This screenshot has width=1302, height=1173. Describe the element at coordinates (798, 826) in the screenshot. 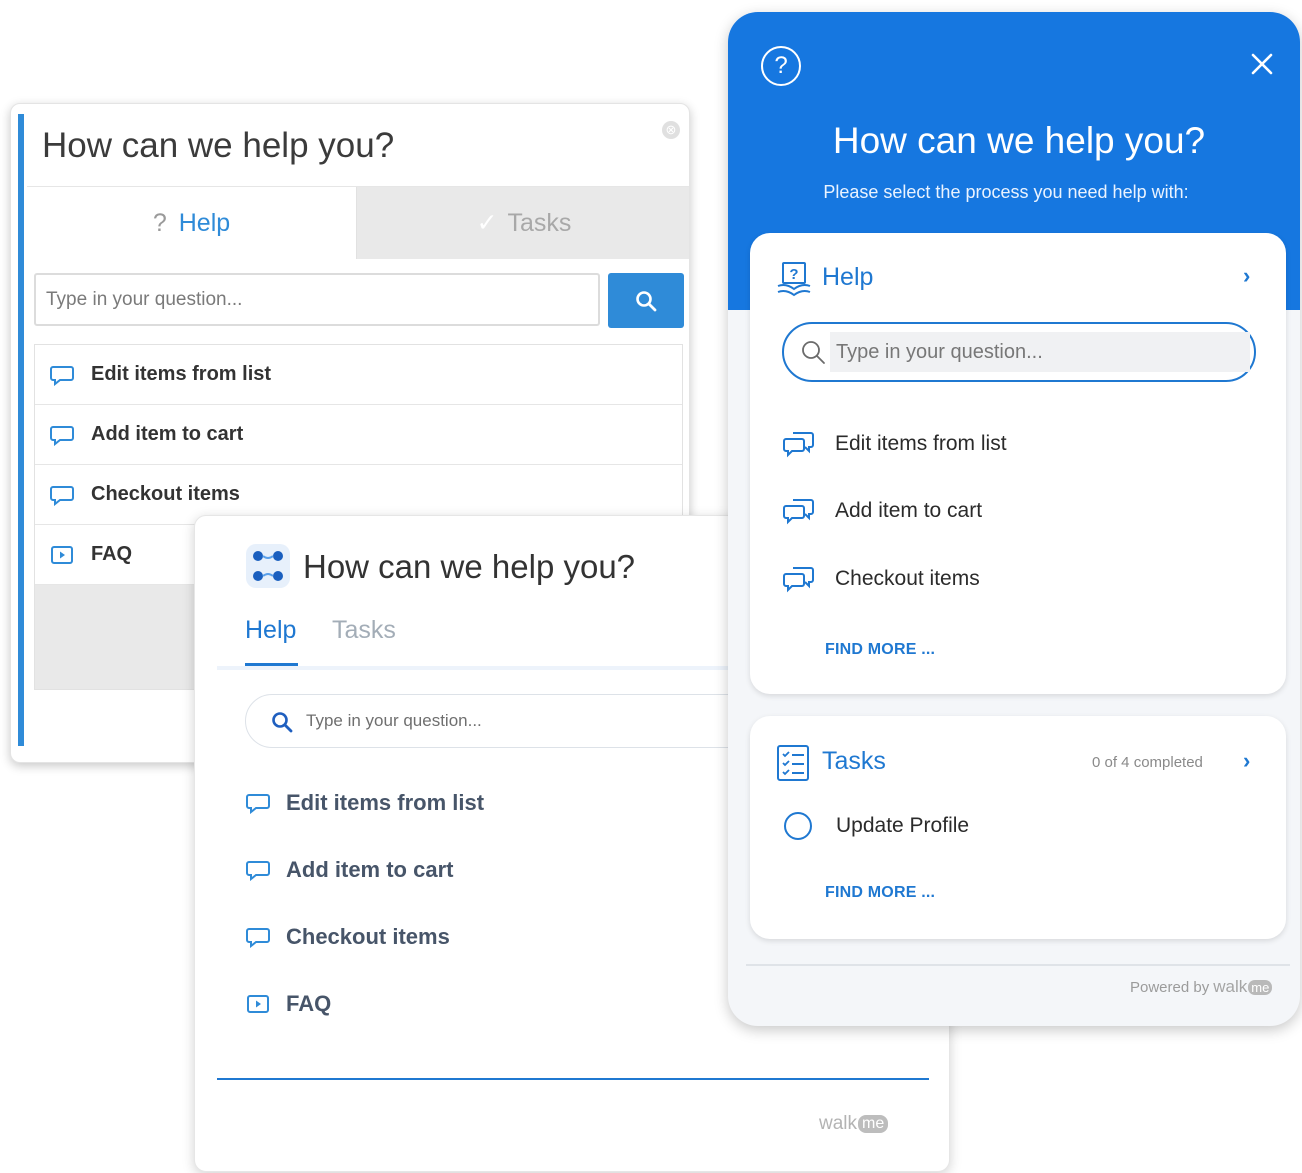

I see `task-status-circle-icon` at that location.